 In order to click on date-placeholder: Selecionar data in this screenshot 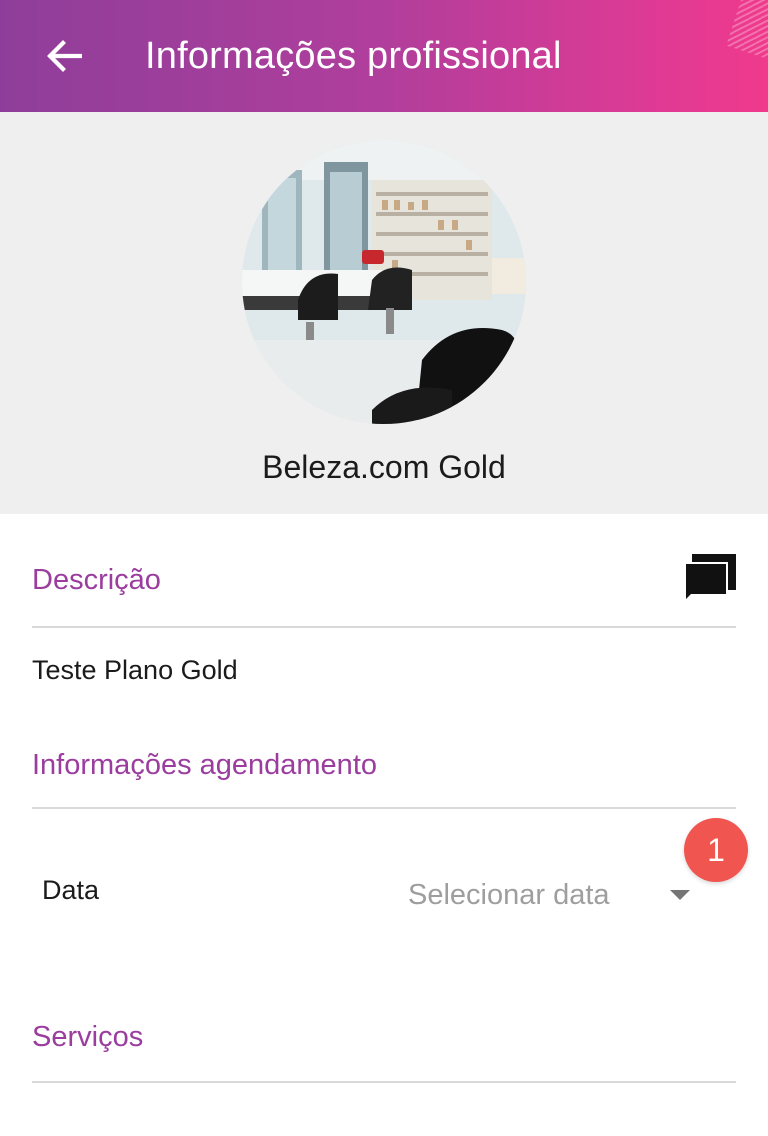, I will do `click(509, 895)`.